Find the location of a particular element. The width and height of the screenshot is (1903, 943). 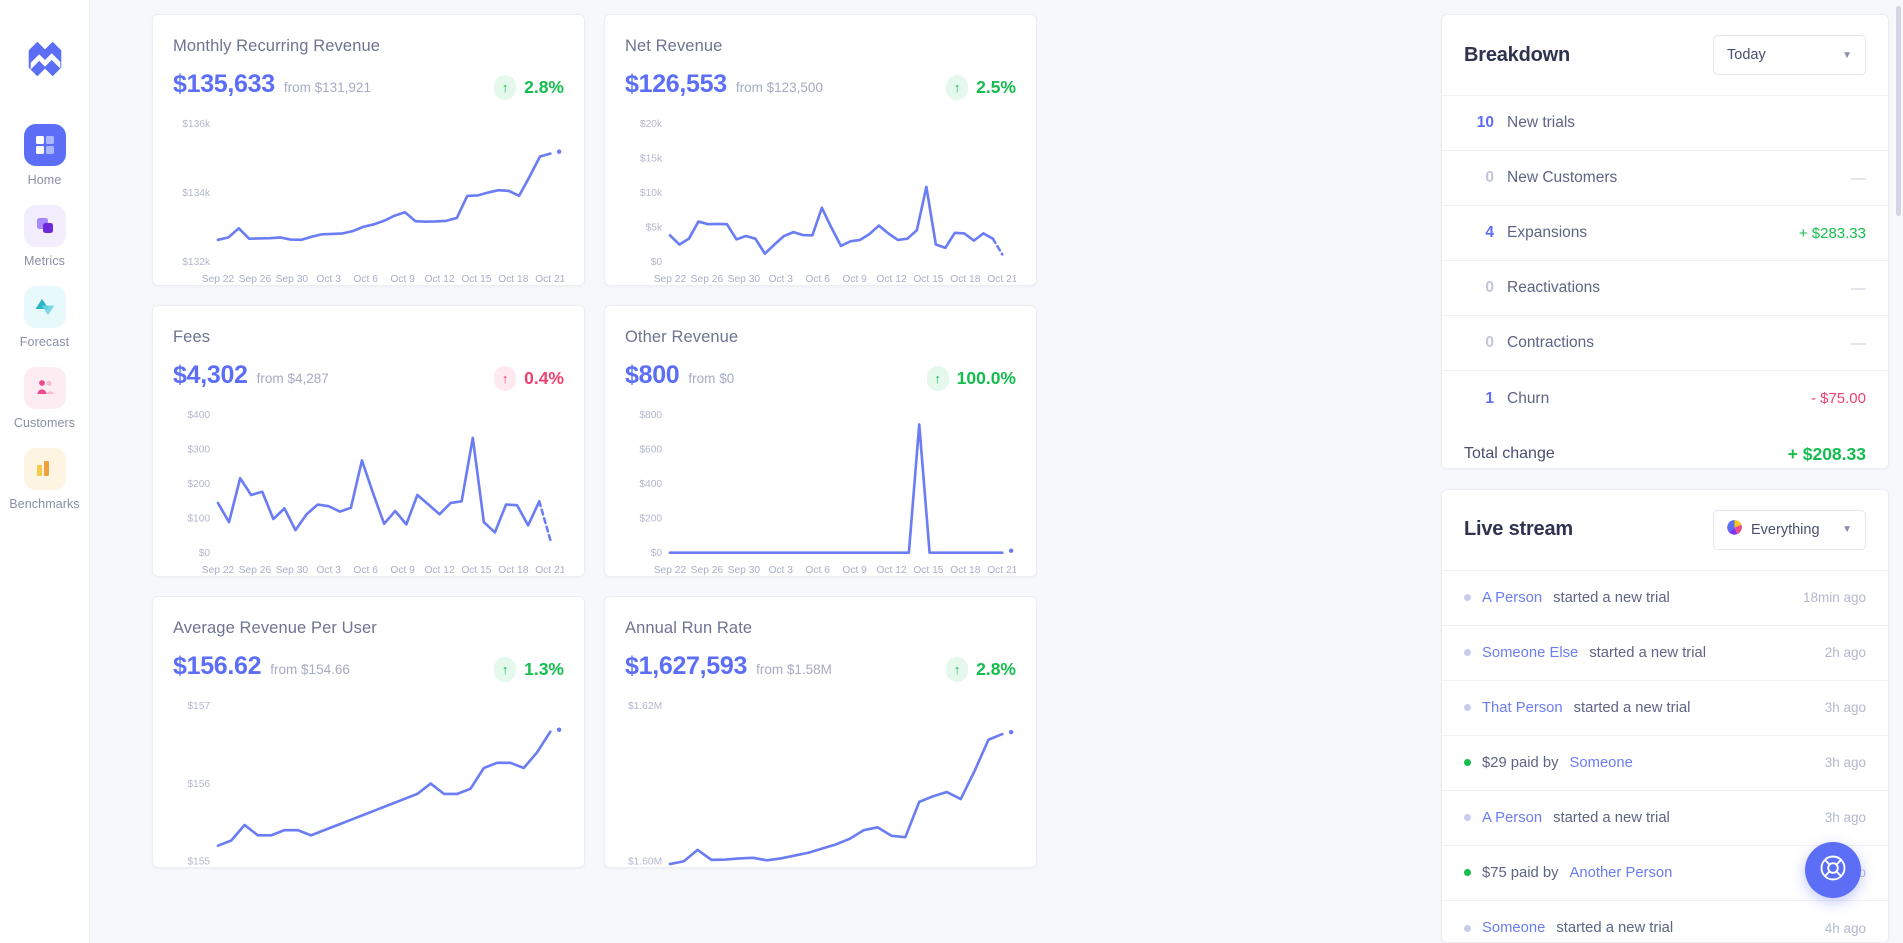

livestream-row: A Person started a new trial 3h ago is located at coordinates (1665, 818).